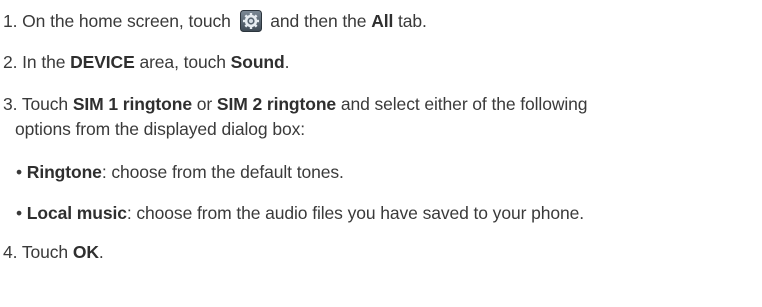 The image size is (762, 307). What do you see at coordinates (102, 62) in the screenshot?
I see `device-area-label: DEVICE` at bounding box center [102, 62].